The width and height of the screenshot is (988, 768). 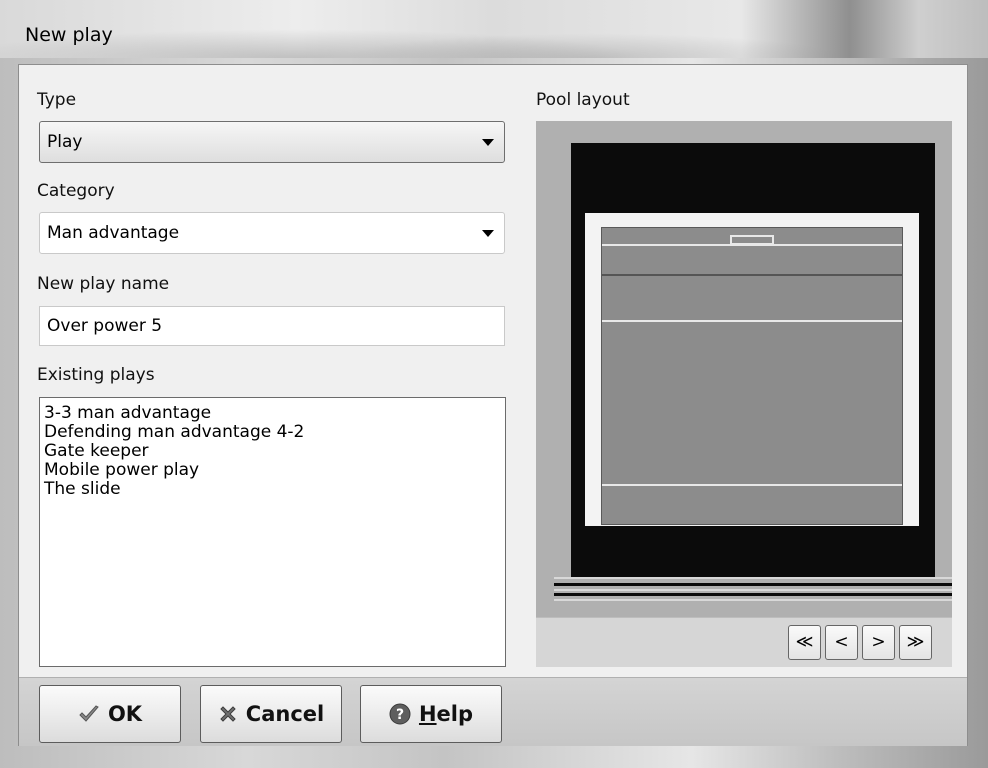 I want to click on ok-button: OK, so click(x=110, y=714).